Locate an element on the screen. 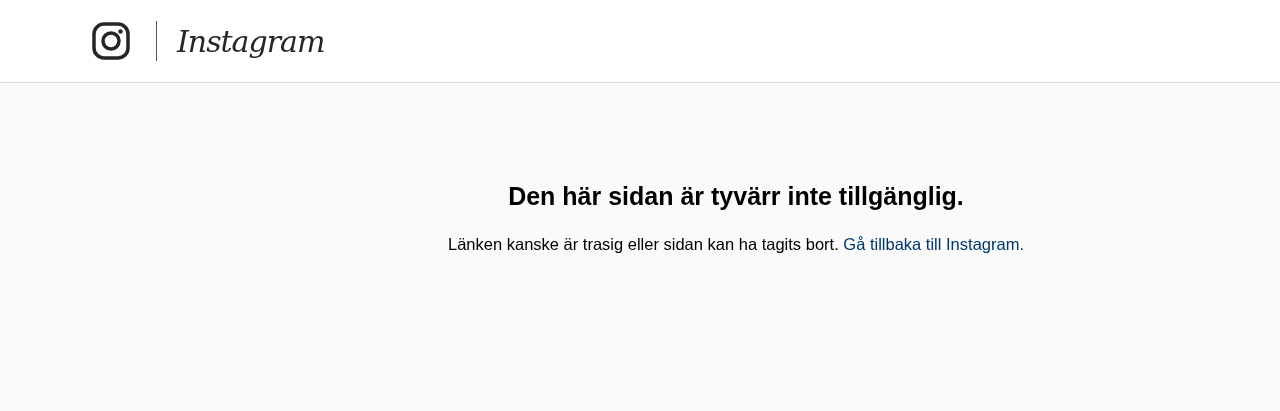 The width and height of the screenshot is (1280, 411). logo-wordmark: Instagram is located at coordinates (251, 41).